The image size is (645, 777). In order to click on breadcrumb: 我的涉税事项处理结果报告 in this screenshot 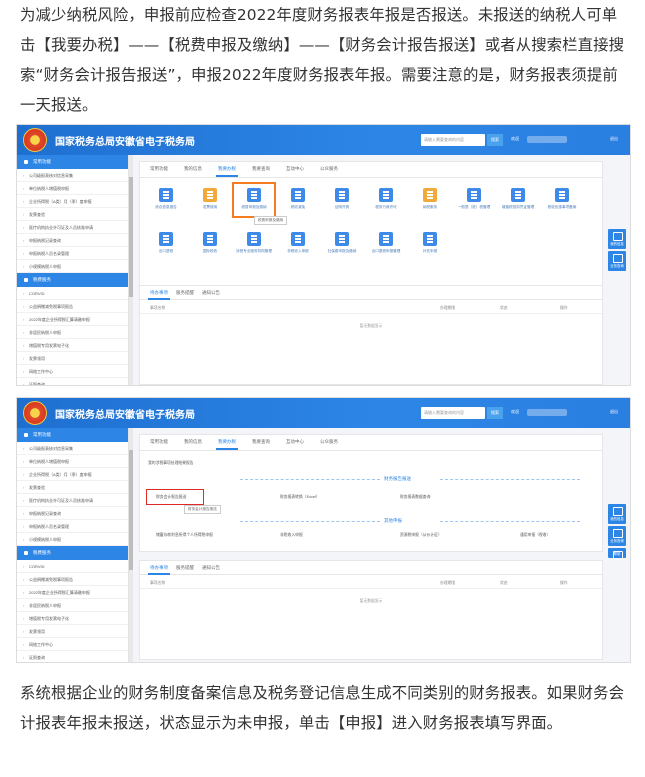, I will do `click(171, 463)`.